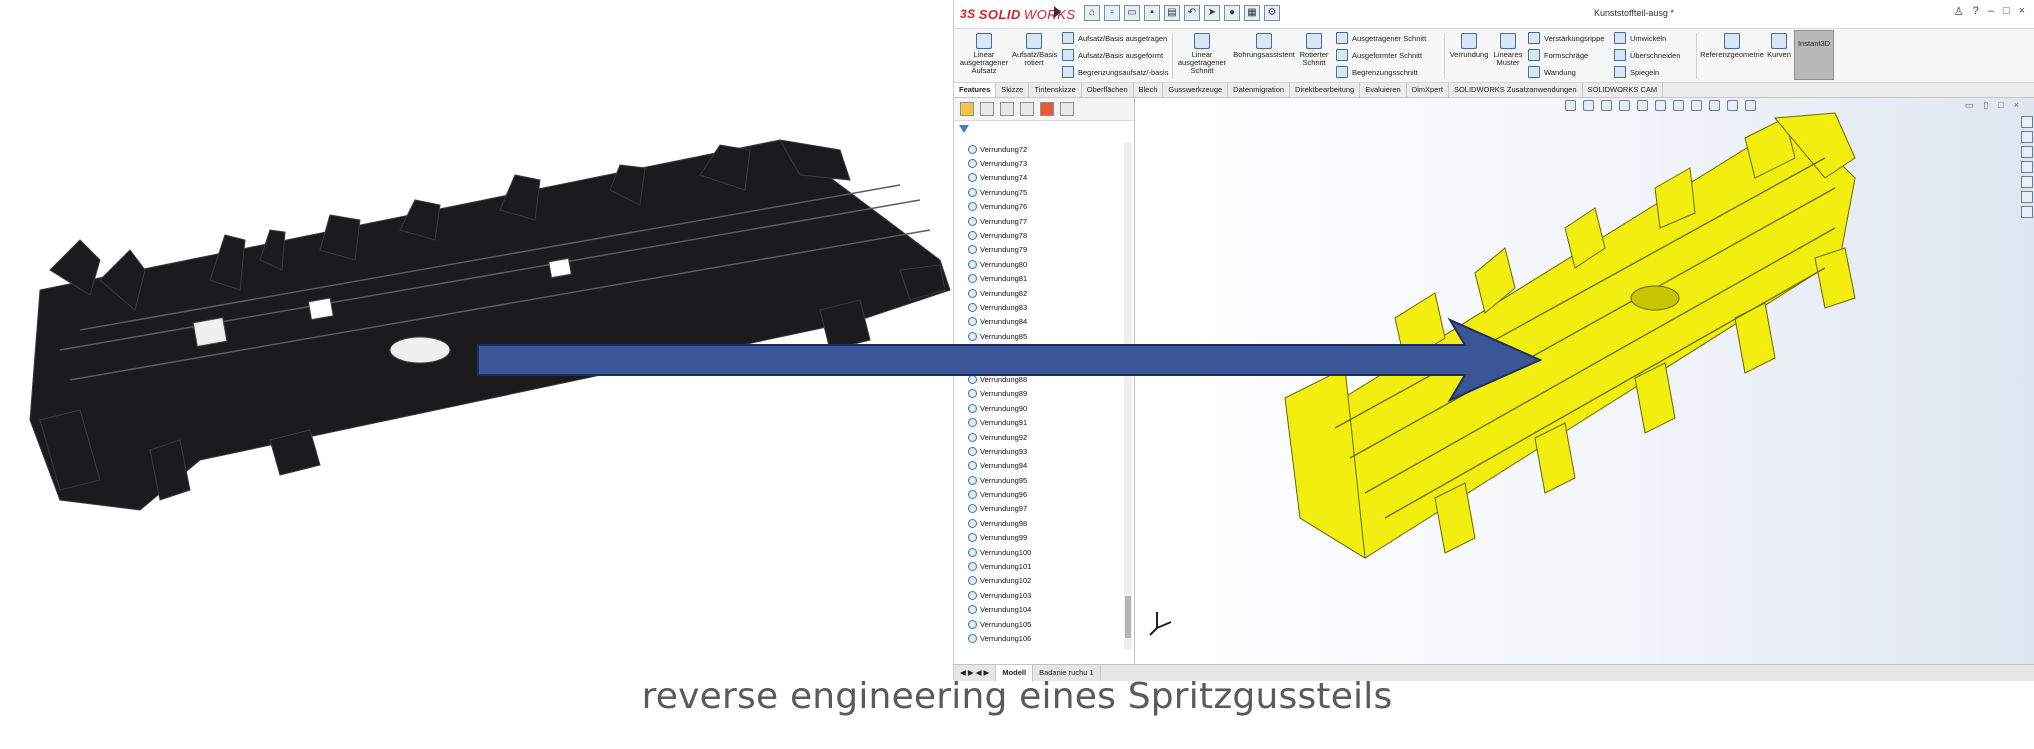  Describe the element at coordinates (1013, 90) in the screenshot. I see `tab-sketch: Skizze` at that location.